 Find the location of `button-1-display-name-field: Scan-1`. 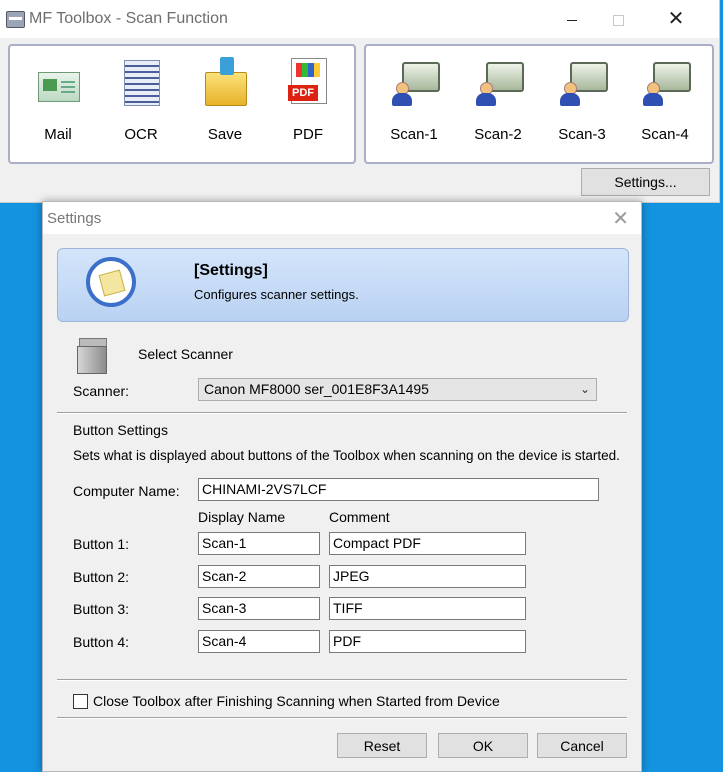

button-1-display-name-field: Scan-1 is located at coordinates (259, 543).